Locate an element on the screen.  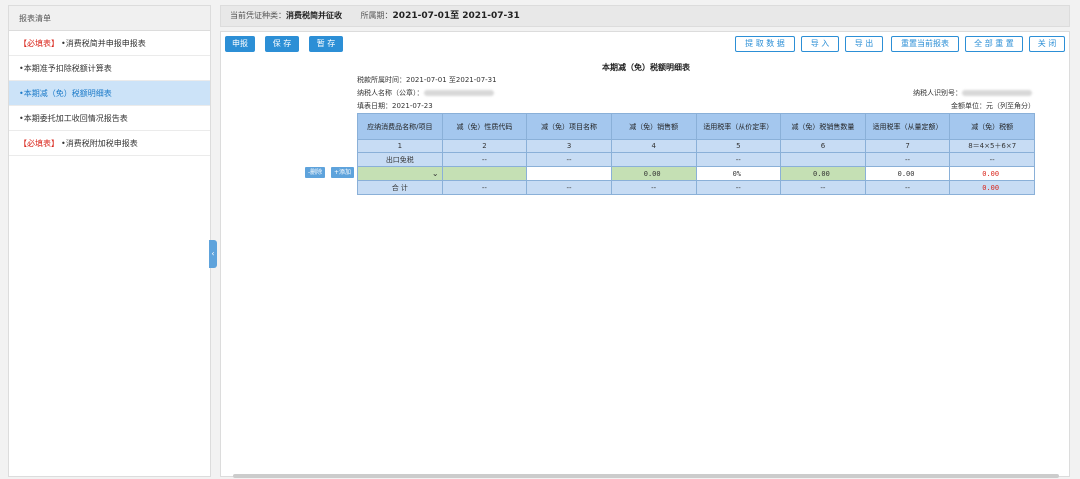
sidebar-item-label: •本期委托加工收回情况报告表 is located at coordinates (73, 118).